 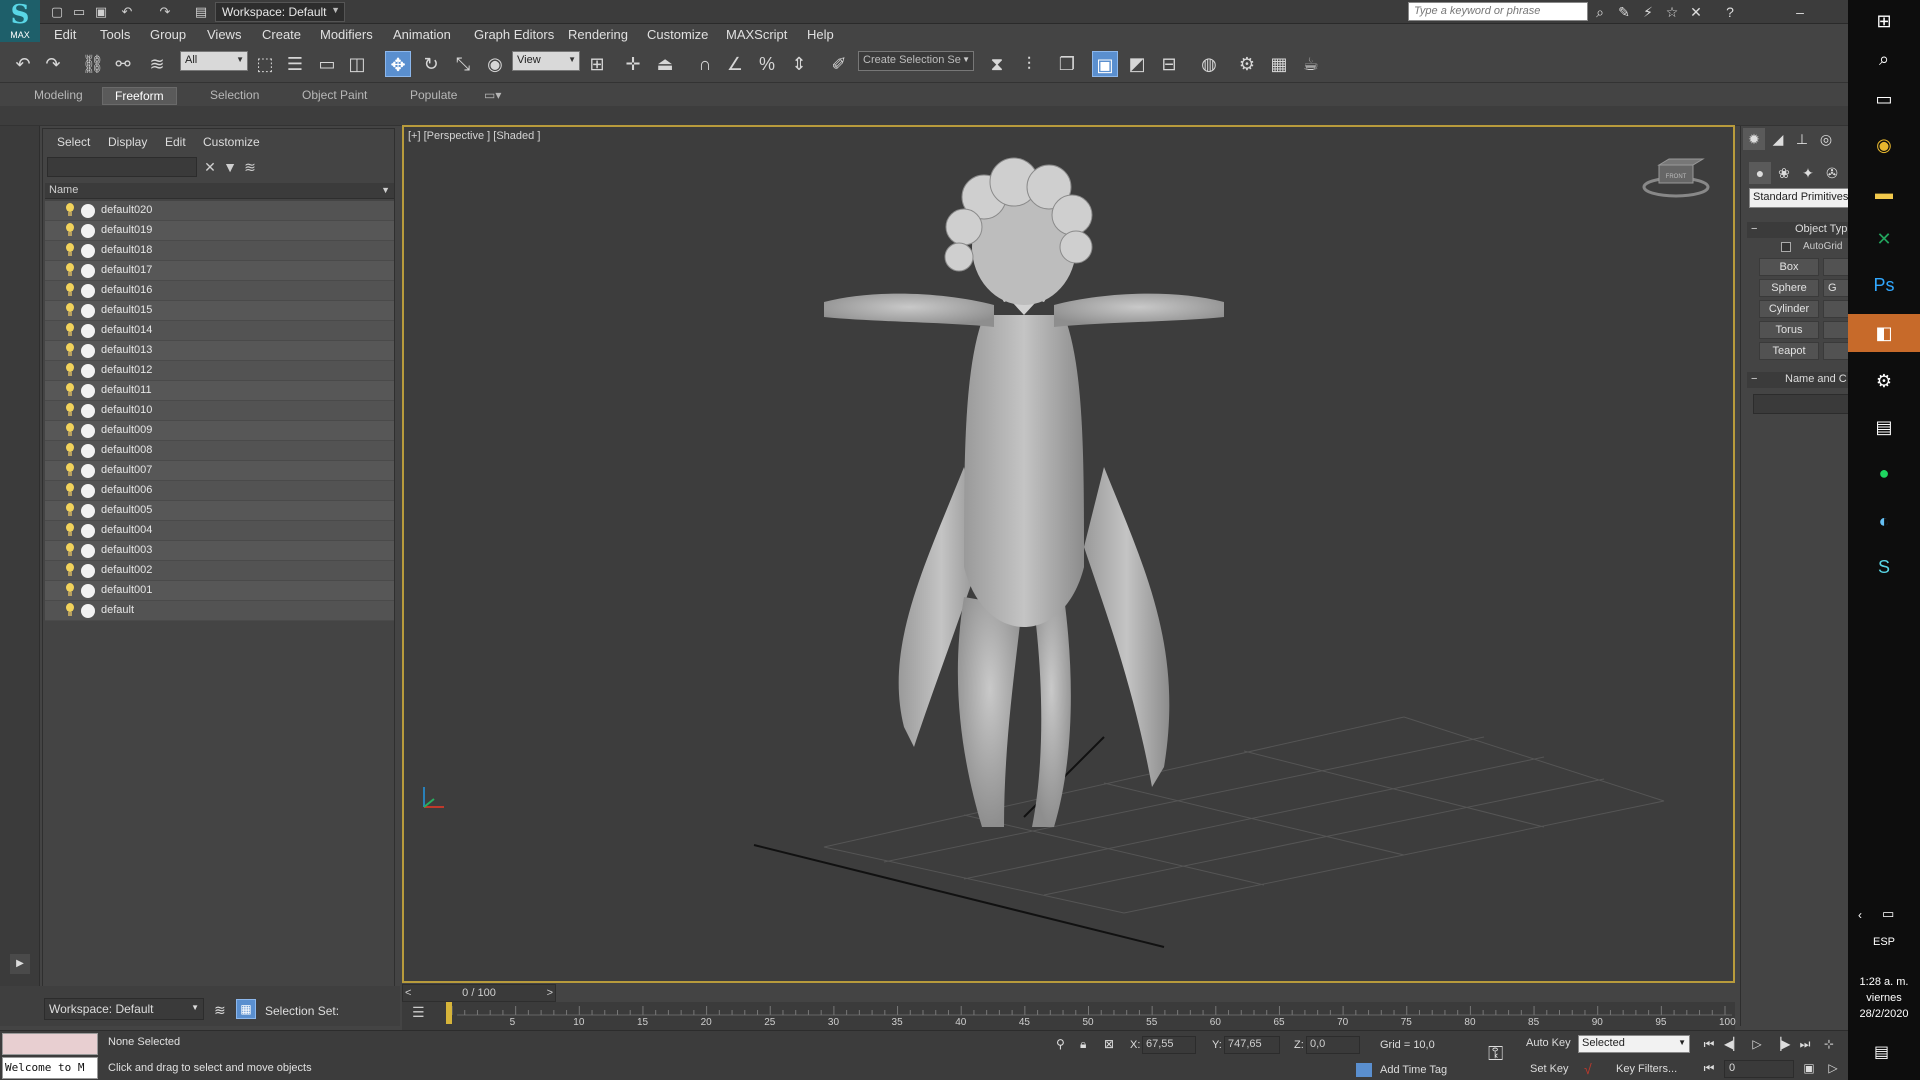 What do you see at coordinates (224, 34) in the screenshot?
I see `menu-views: Views` at bounding box center [224, 34].